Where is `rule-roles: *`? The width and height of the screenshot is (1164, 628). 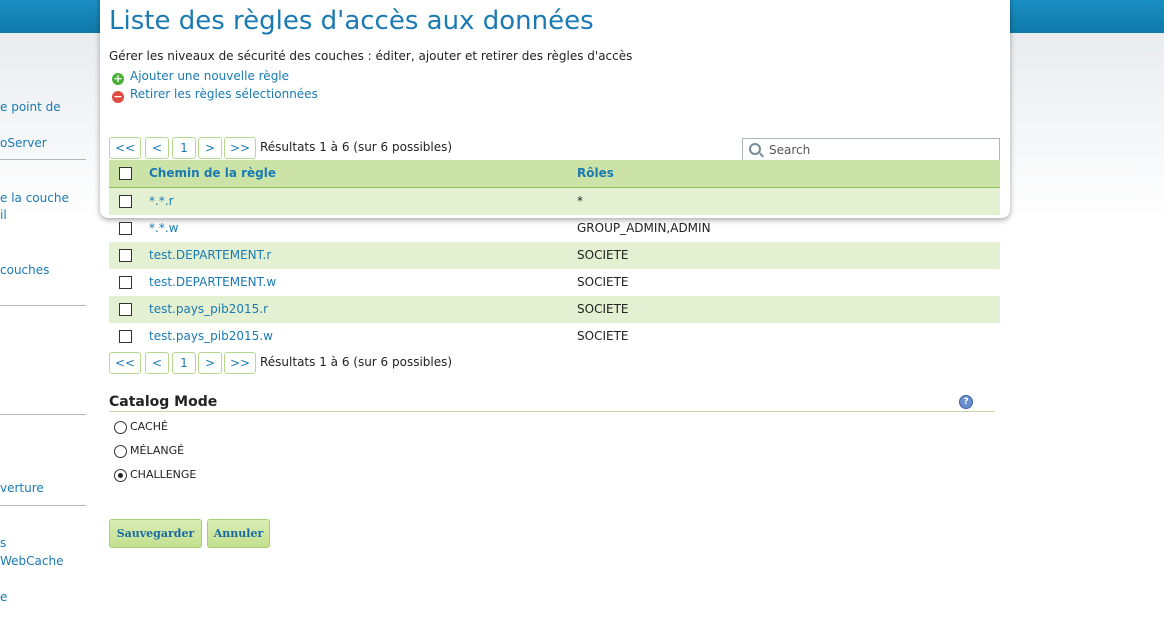 rule-roles: * is located at coordinates (580, 201).